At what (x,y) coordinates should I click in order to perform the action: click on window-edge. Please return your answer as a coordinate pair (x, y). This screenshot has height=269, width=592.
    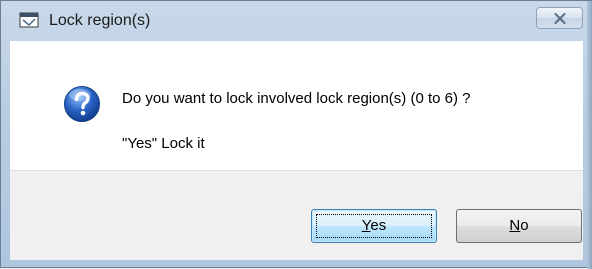
    Looking at the image, I should click on (589, 135).